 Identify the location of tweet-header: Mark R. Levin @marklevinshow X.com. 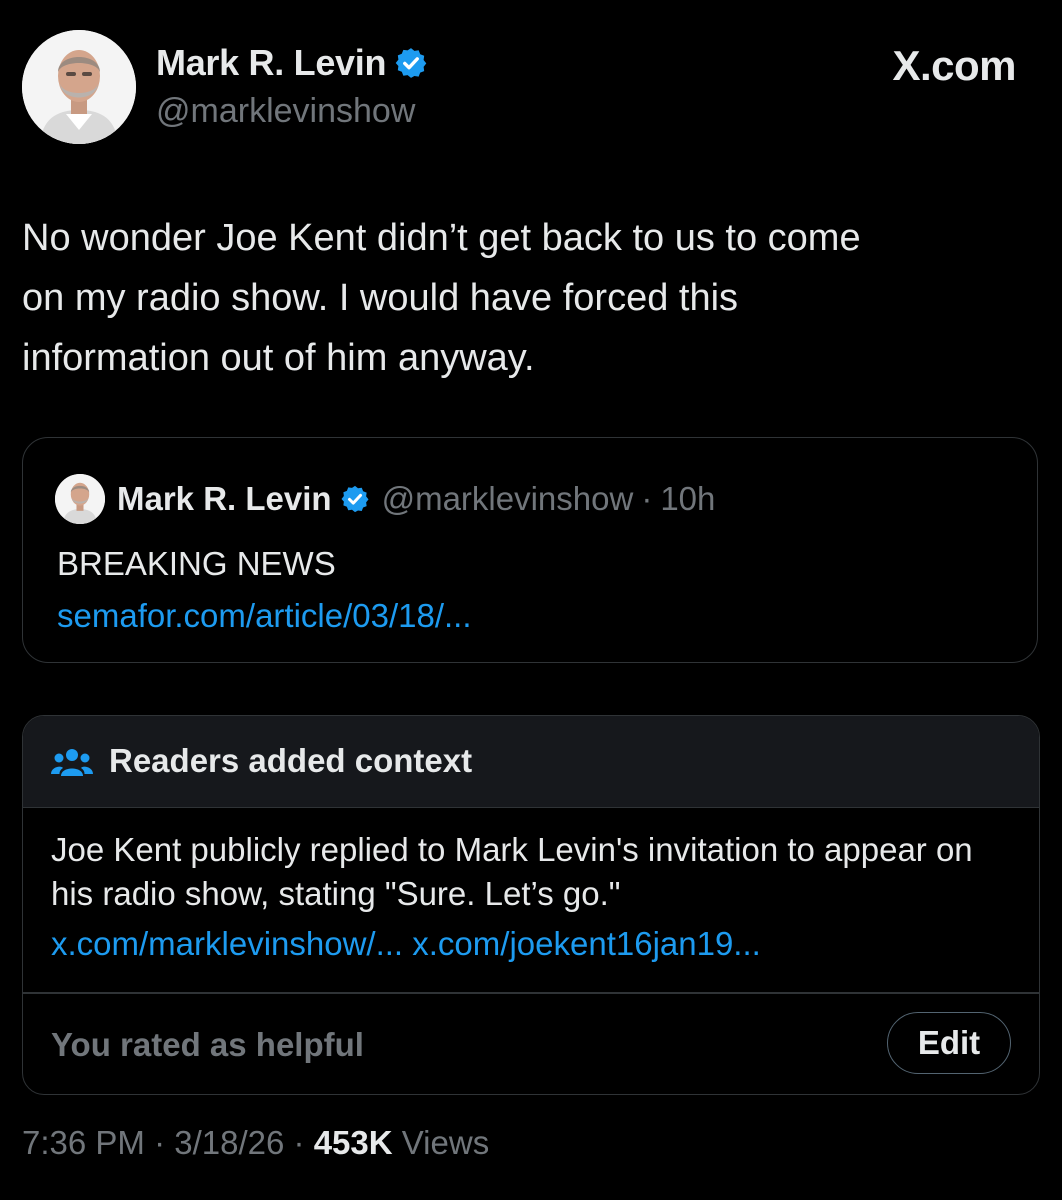
(531, 88).